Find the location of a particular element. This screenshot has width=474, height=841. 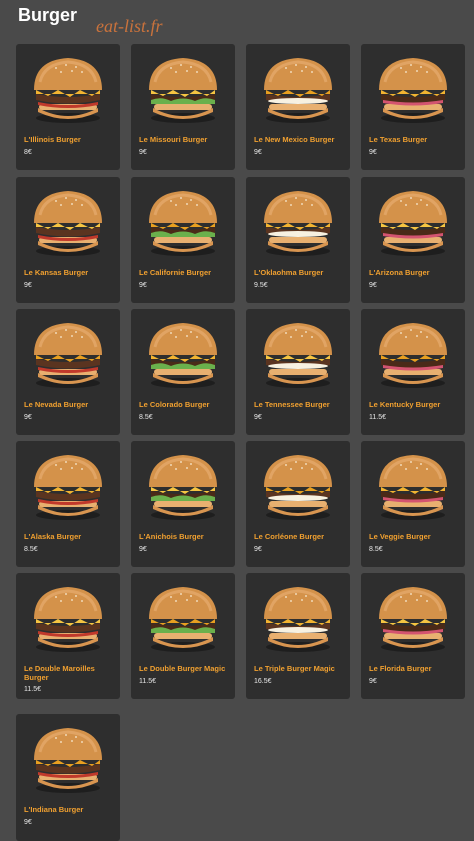

menu-item-card: Le Double Burger Magic 11.5€ is located at coordinates (183, 636).